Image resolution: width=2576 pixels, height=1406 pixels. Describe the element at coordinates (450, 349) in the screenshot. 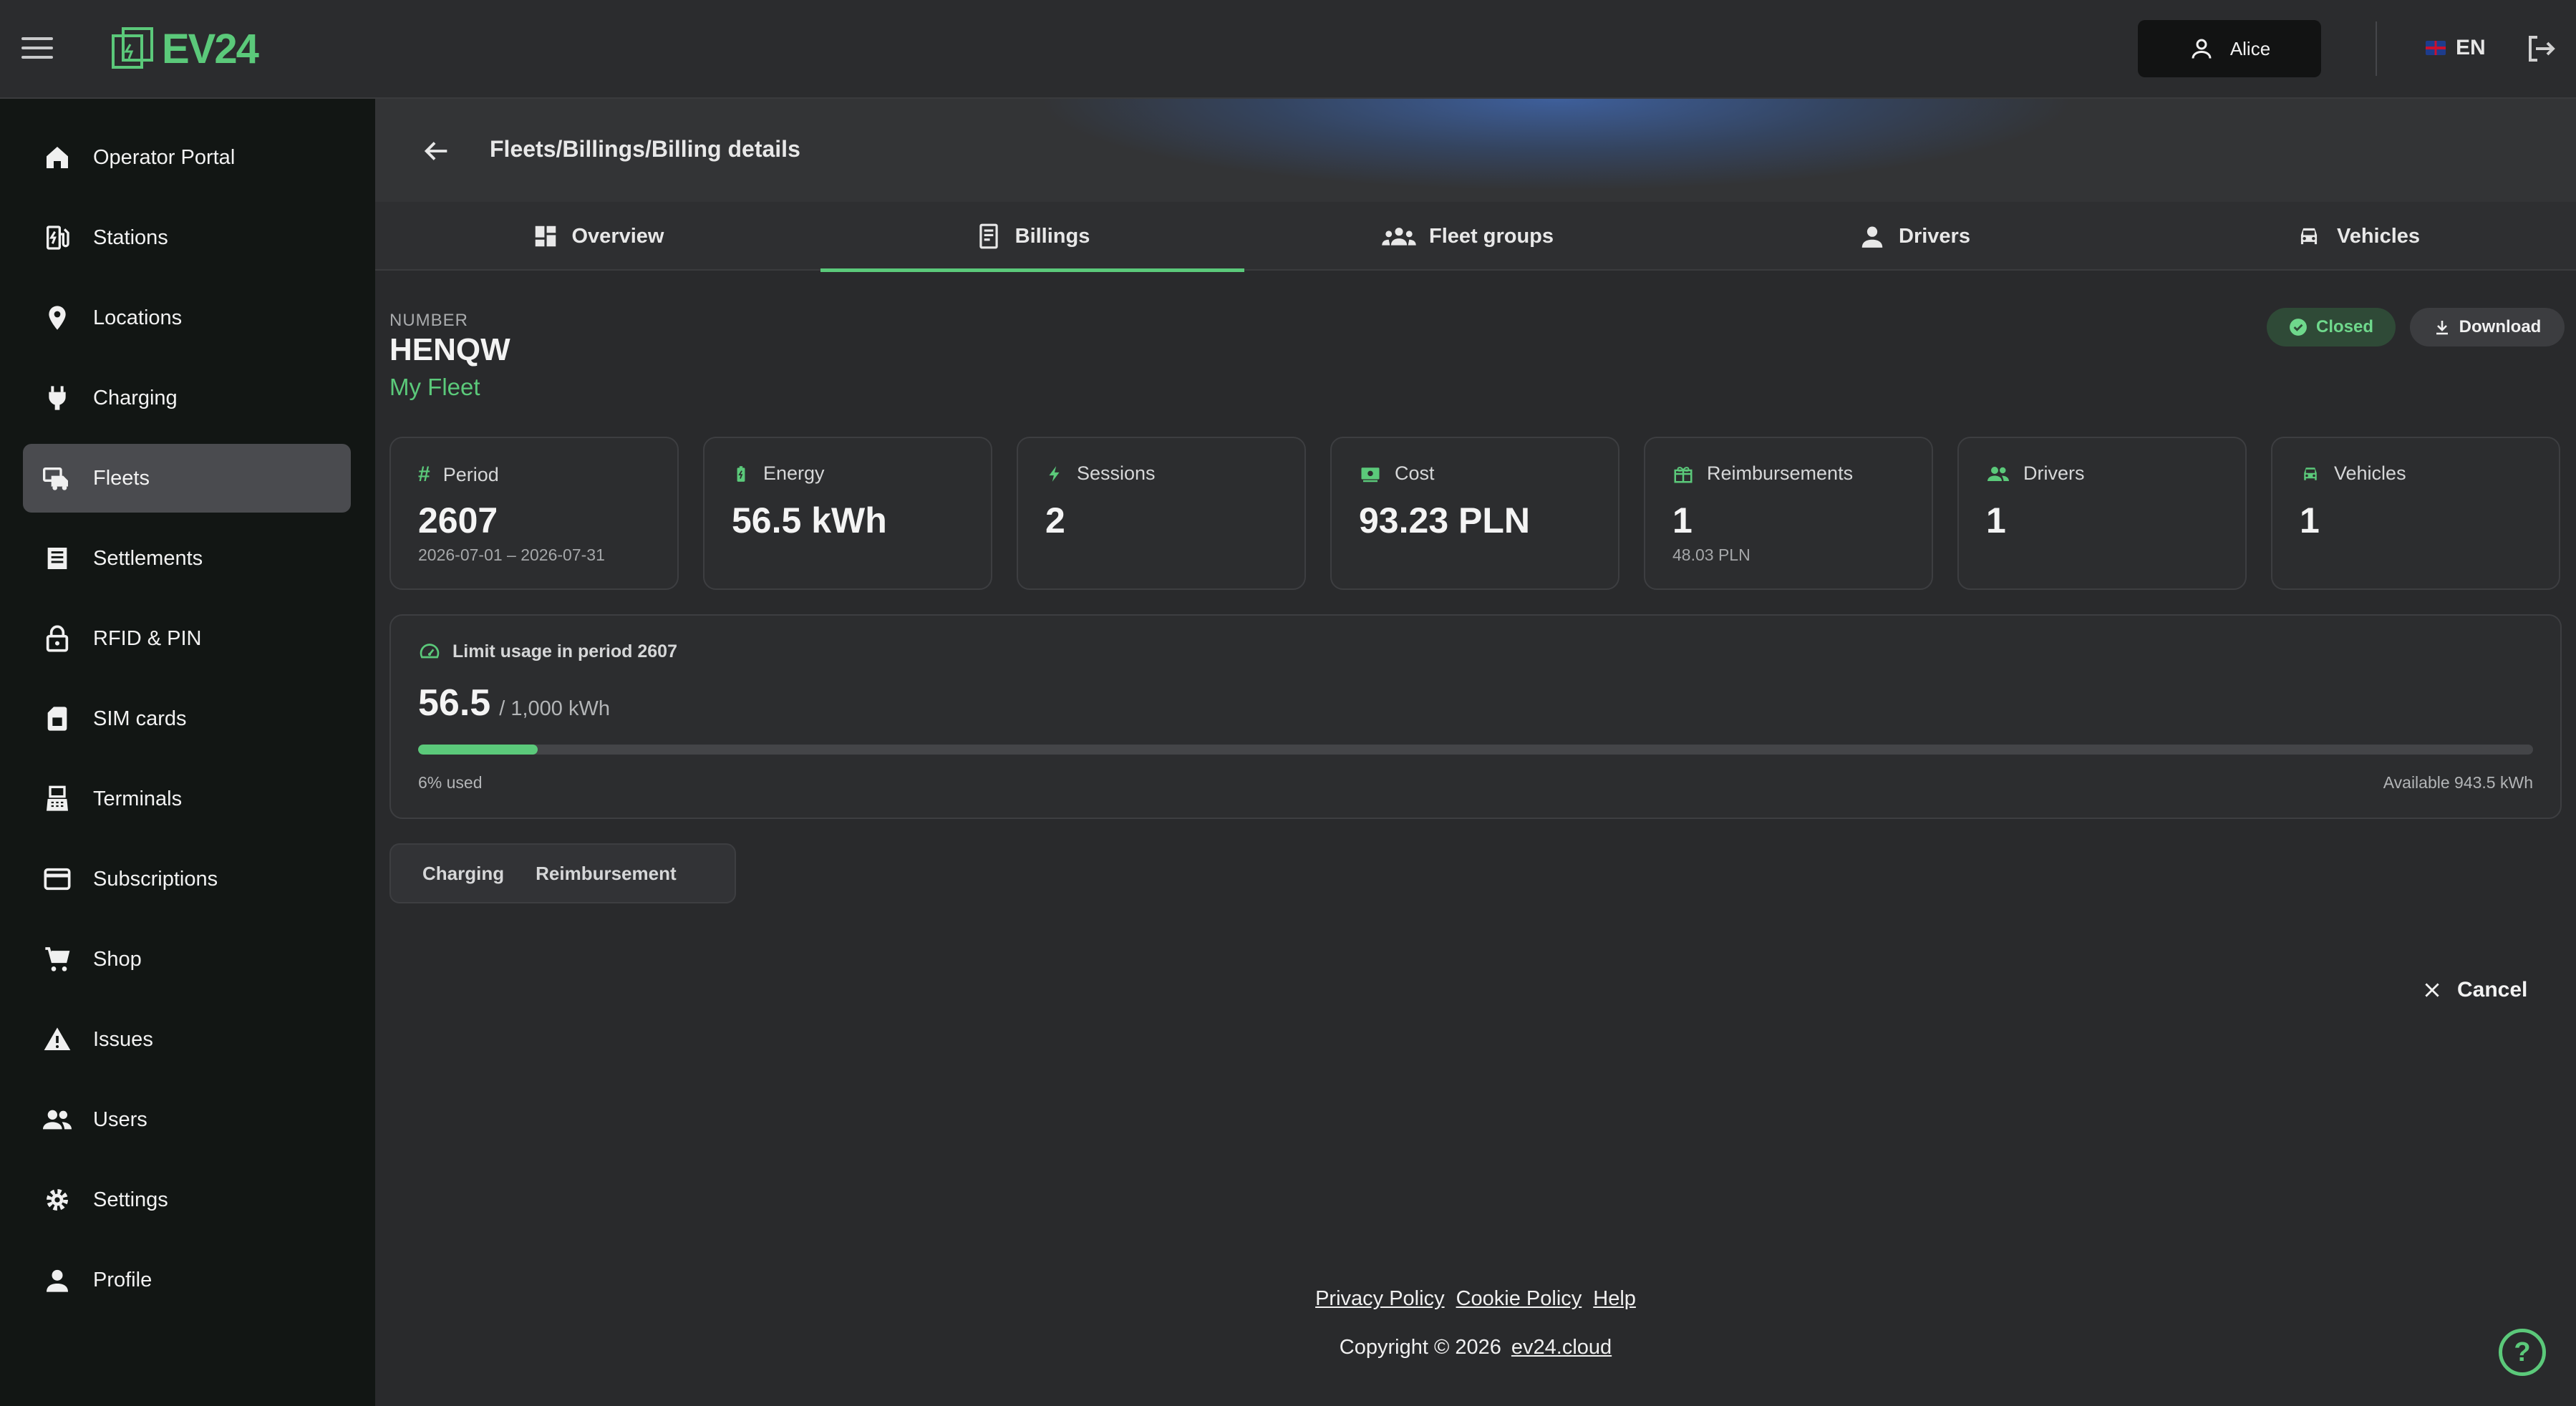

I see `billing-number: HENQW` at that location.